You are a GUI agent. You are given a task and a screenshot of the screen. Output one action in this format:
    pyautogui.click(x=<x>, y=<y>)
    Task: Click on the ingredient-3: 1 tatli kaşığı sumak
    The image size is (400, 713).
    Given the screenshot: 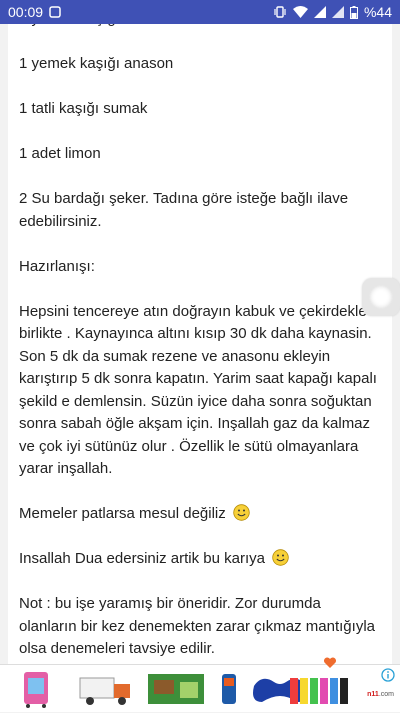 What is the action you would take?
    pyautogui.click(x=83, y=108)
    